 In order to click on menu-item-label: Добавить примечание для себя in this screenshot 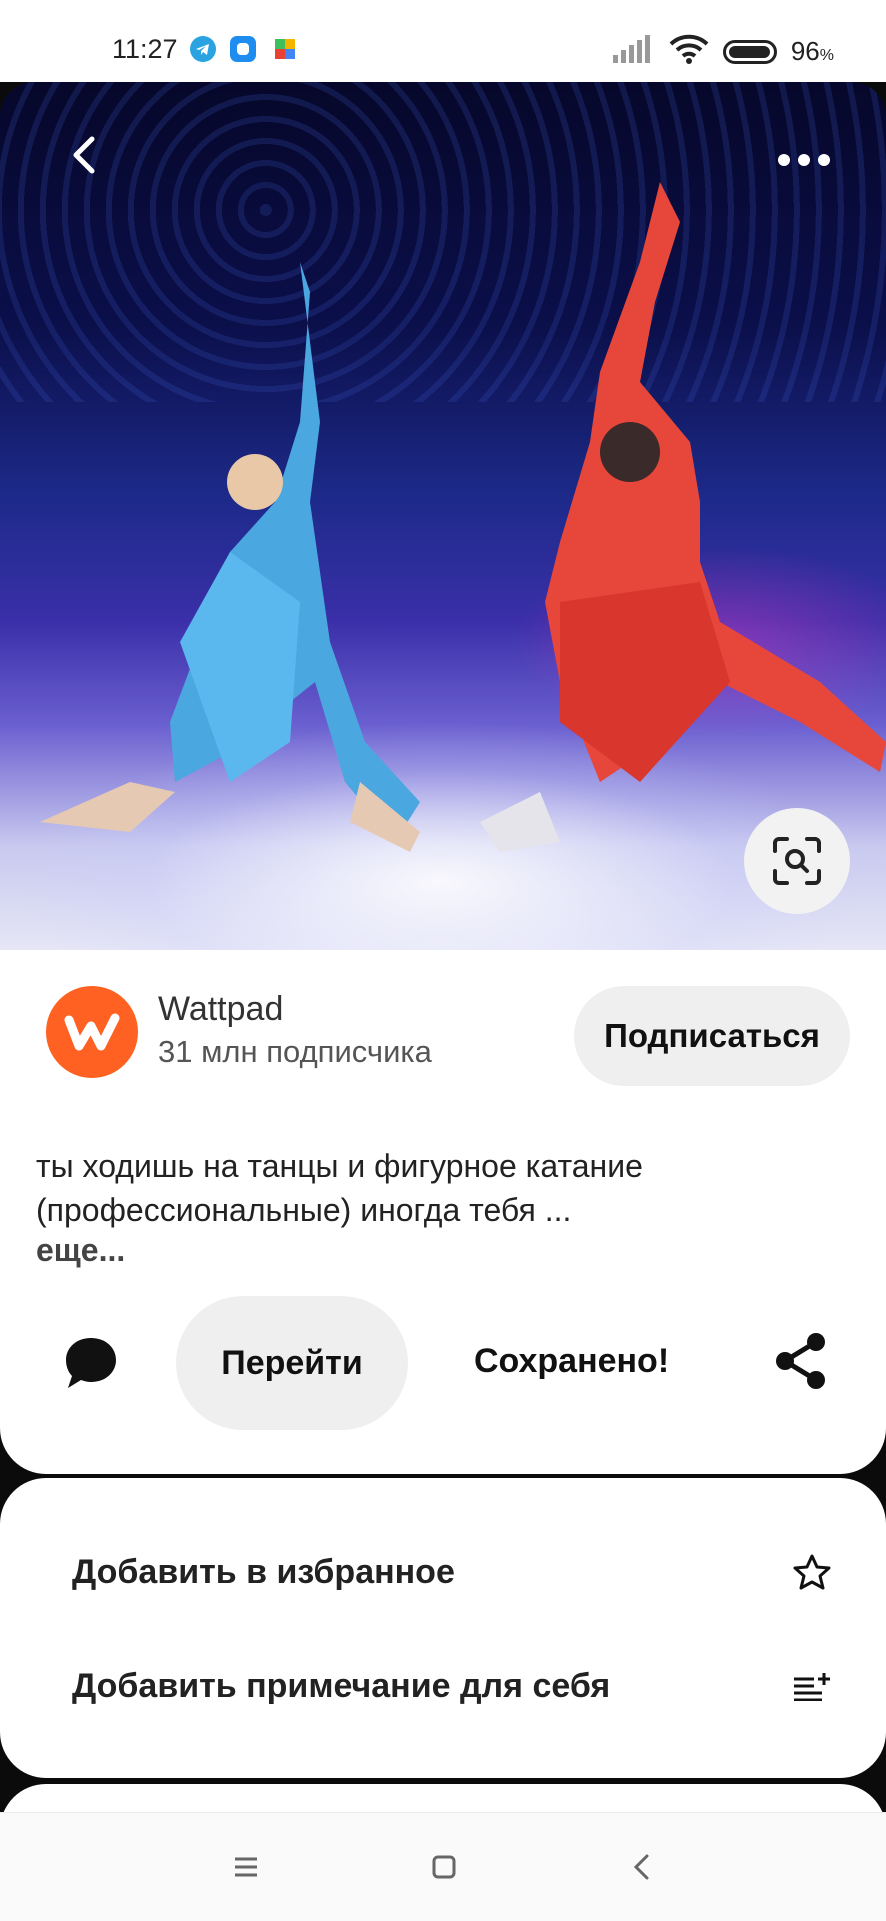, I will do `click(341, 1685)`.